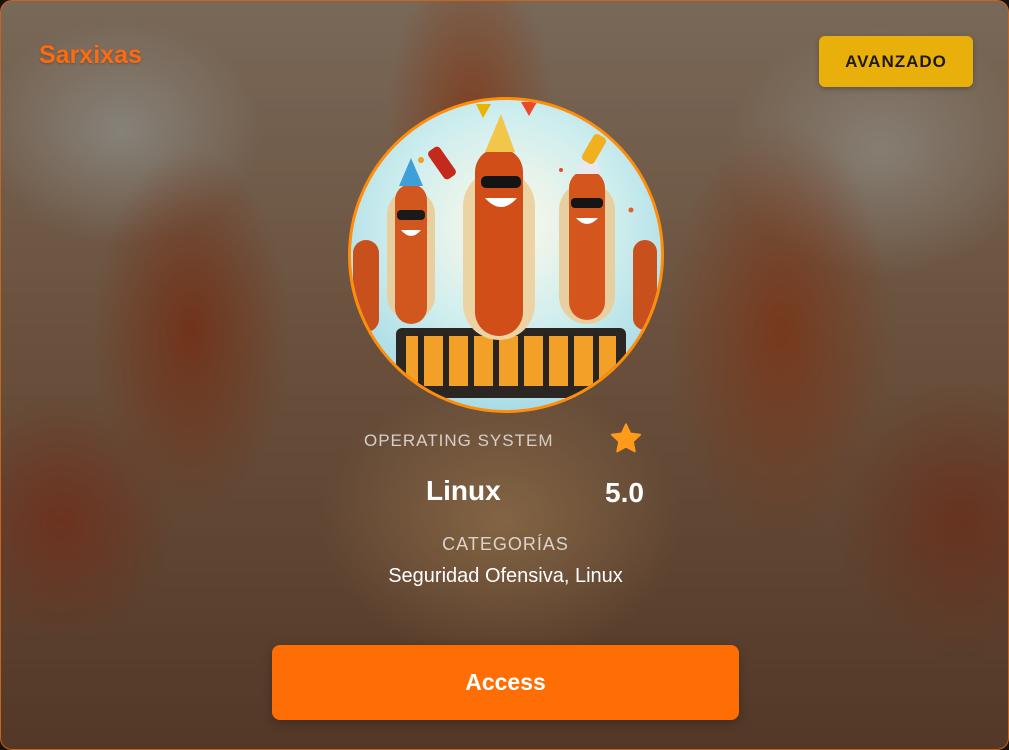 The image size is (1009, 750). Describe the element at coordinates (505, 544) in the screenshot. I see `categories-label: CATEGORÍAS` at that location.